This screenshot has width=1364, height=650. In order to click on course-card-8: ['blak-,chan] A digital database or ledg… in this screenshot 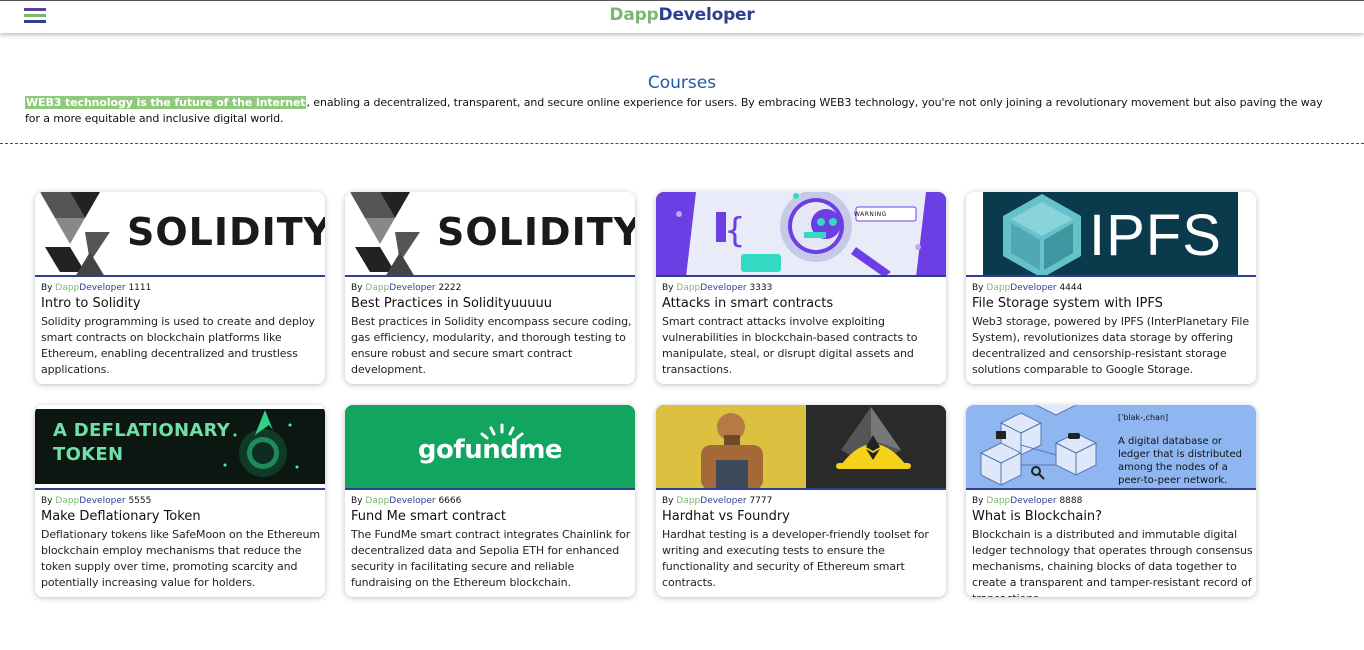, I will do `click(1111, 501)`.